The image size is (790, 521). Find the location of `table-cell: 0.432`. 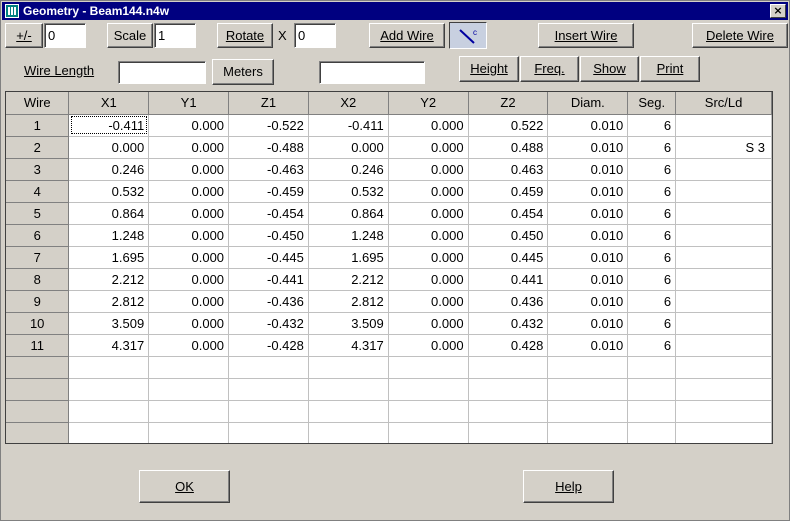

table-cell: 0.432 is located at coordinates (508, 323).